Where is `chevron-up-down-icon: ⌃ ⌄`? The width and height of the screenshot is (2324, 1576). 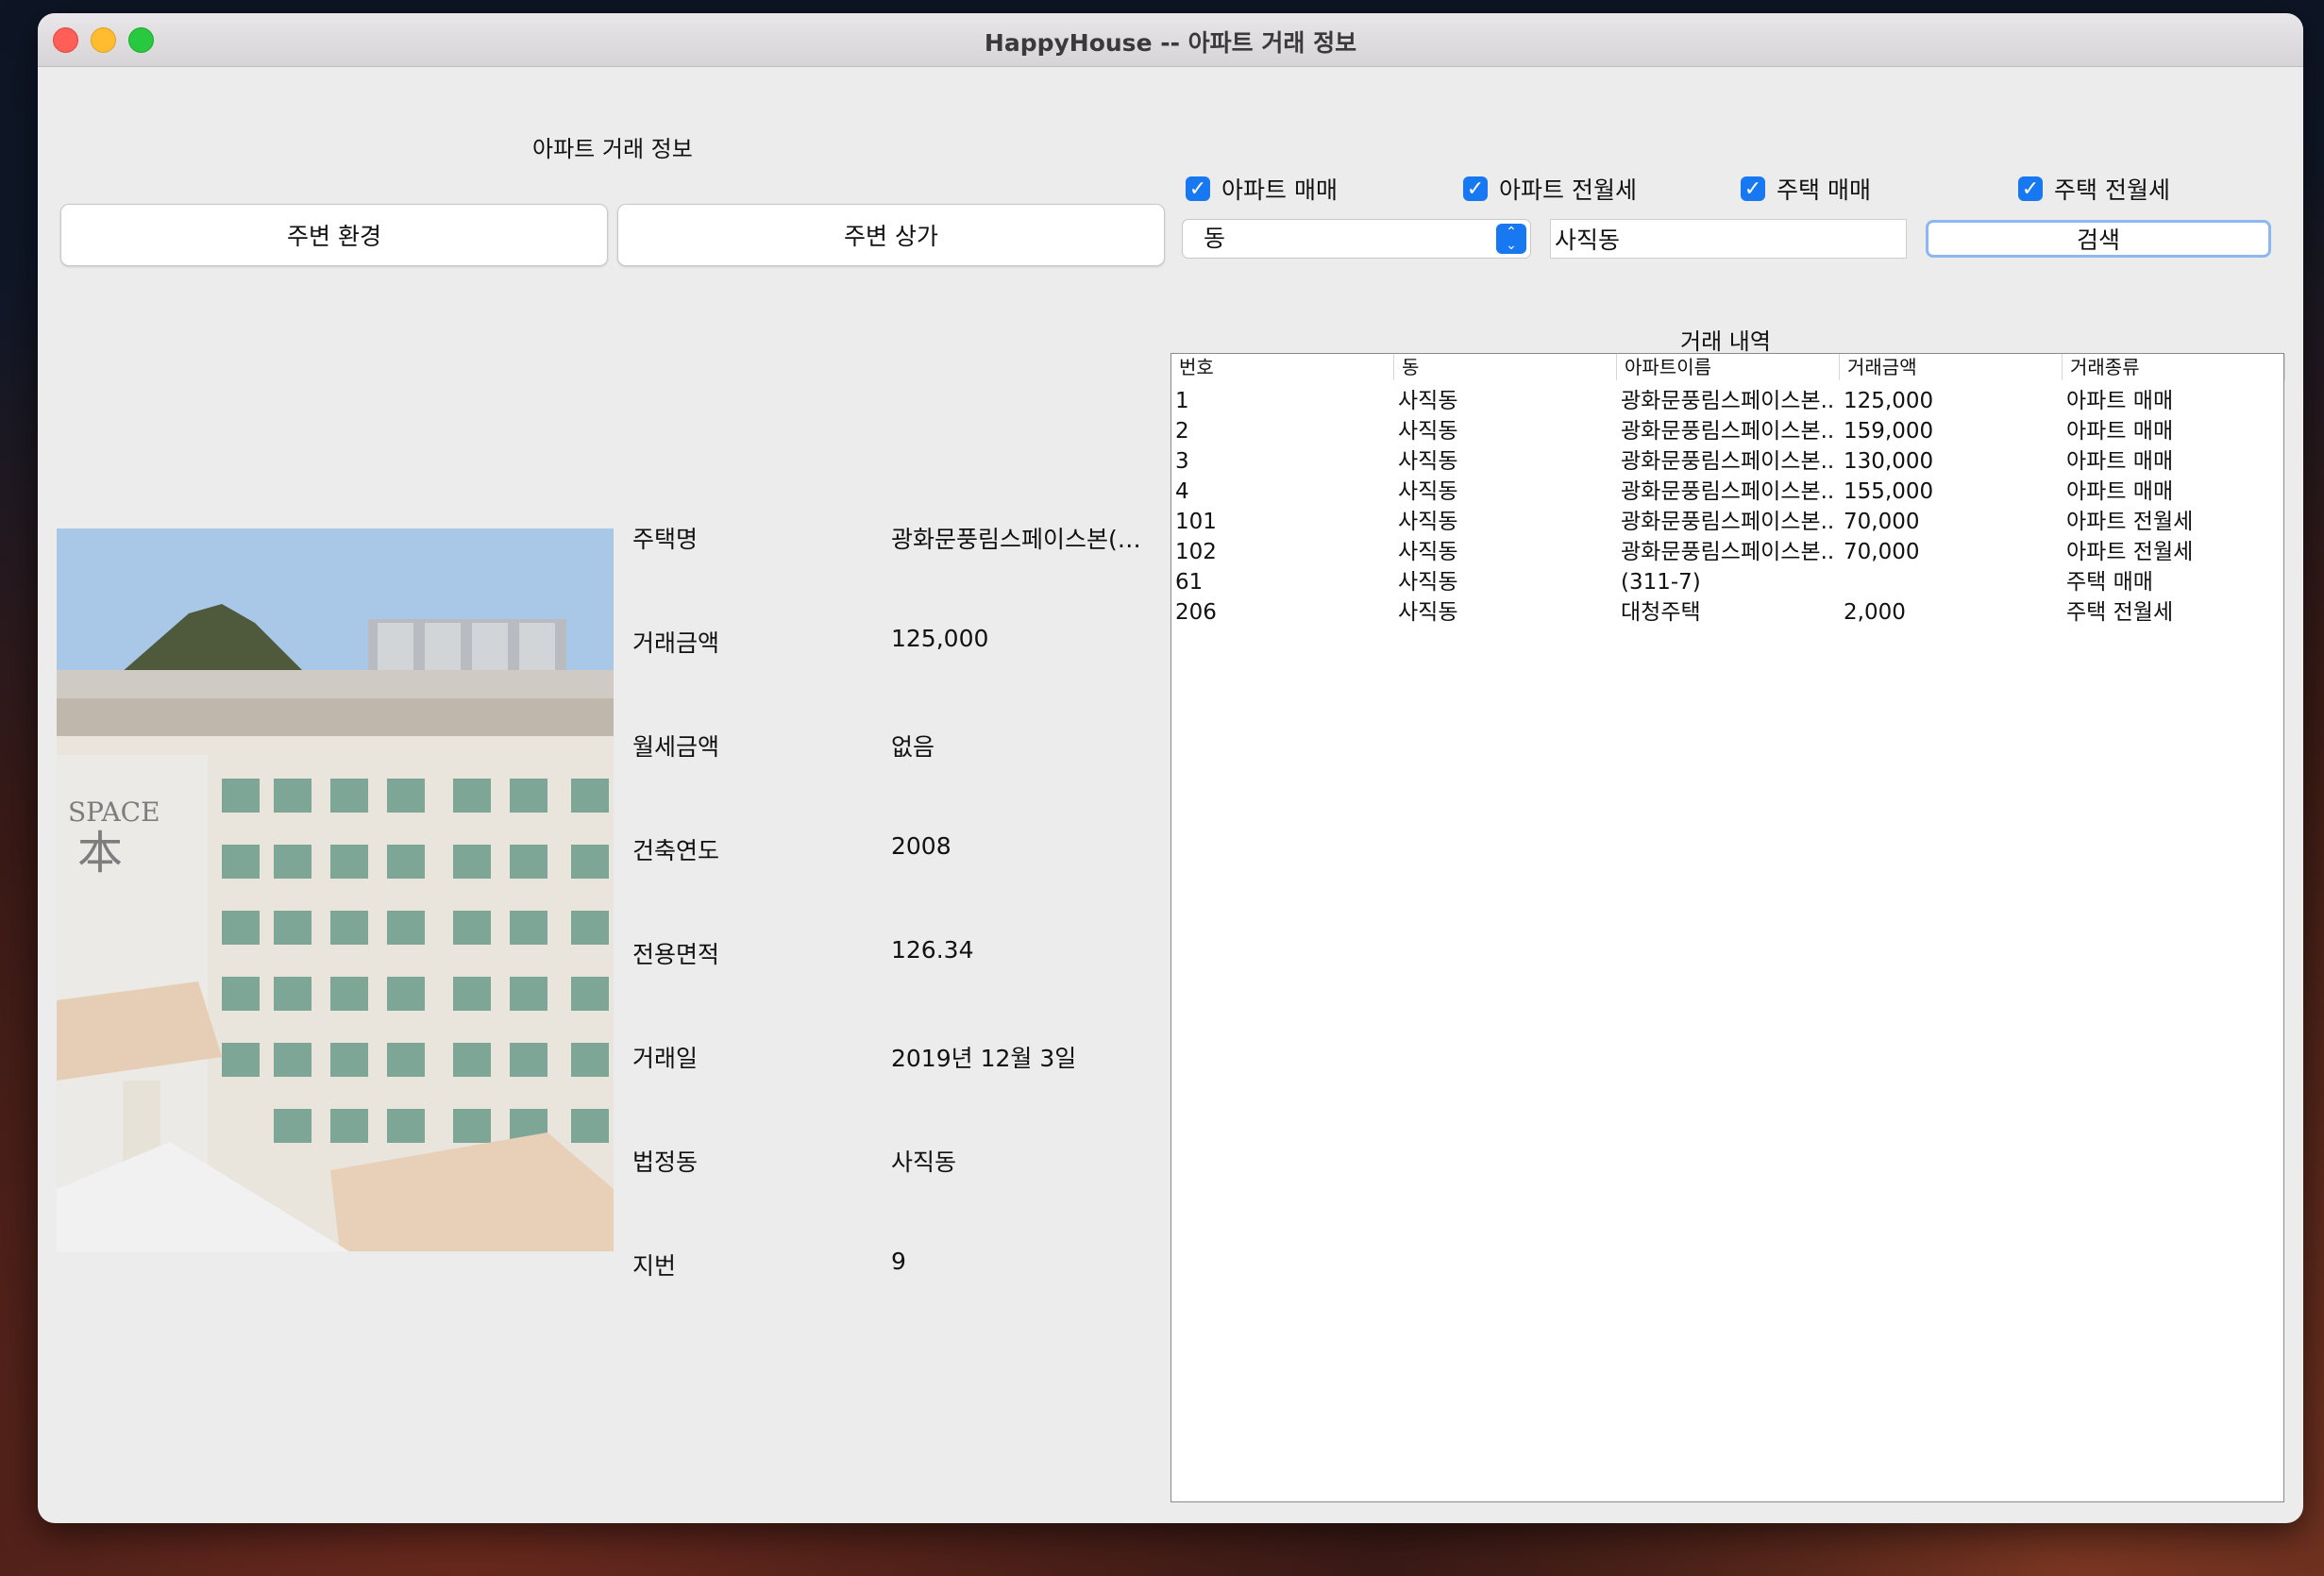
chevron-up-down-icon: ⌃ ⌄ is located at coordinates (1511, 239).